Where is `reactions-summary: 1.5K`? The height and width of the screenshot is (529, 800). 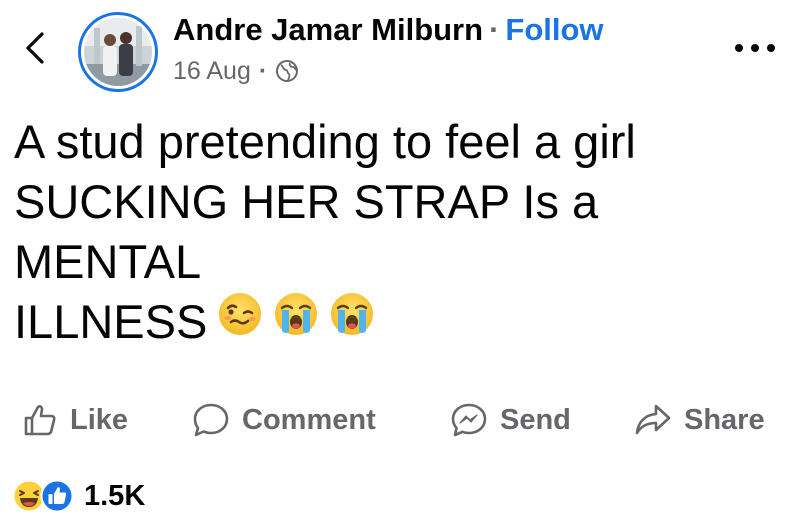
reactions-summary: 1.5K is located at coordinates (78, 496).